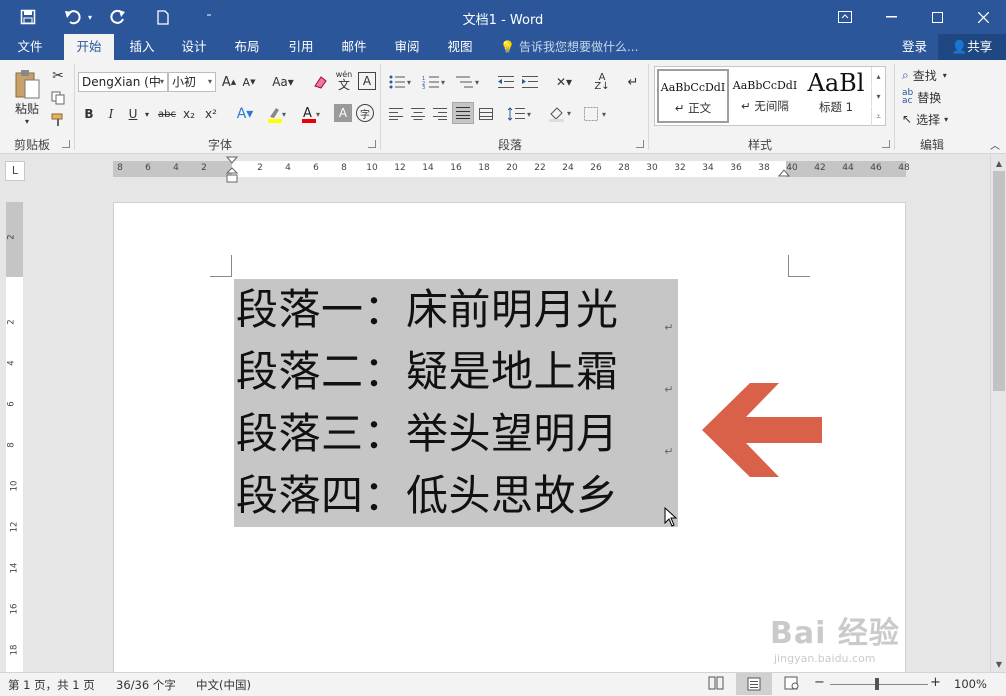  Describe the element at coordinates (933, 119) in the screenshot. I see `select-button: ↖ 选择 ▾` at that location.